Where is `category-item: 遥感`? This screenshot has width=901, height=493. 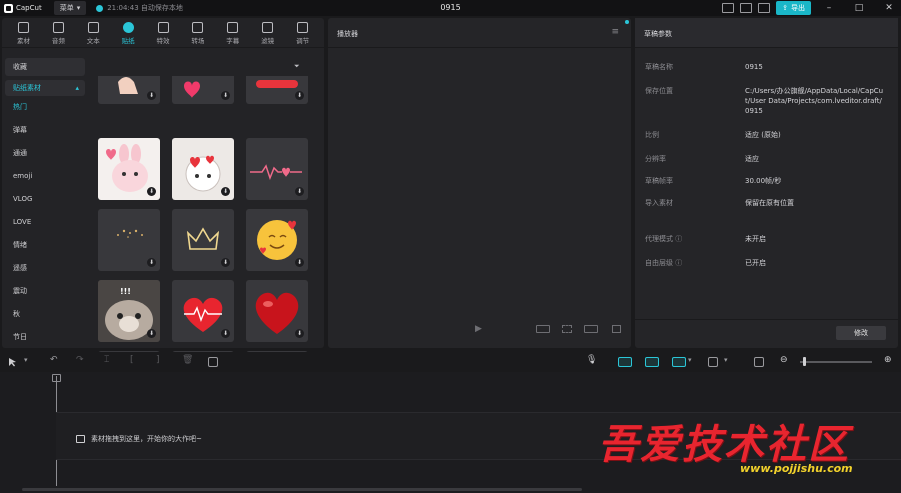
category-item: 遥感 is located at coordinates (45, 268).